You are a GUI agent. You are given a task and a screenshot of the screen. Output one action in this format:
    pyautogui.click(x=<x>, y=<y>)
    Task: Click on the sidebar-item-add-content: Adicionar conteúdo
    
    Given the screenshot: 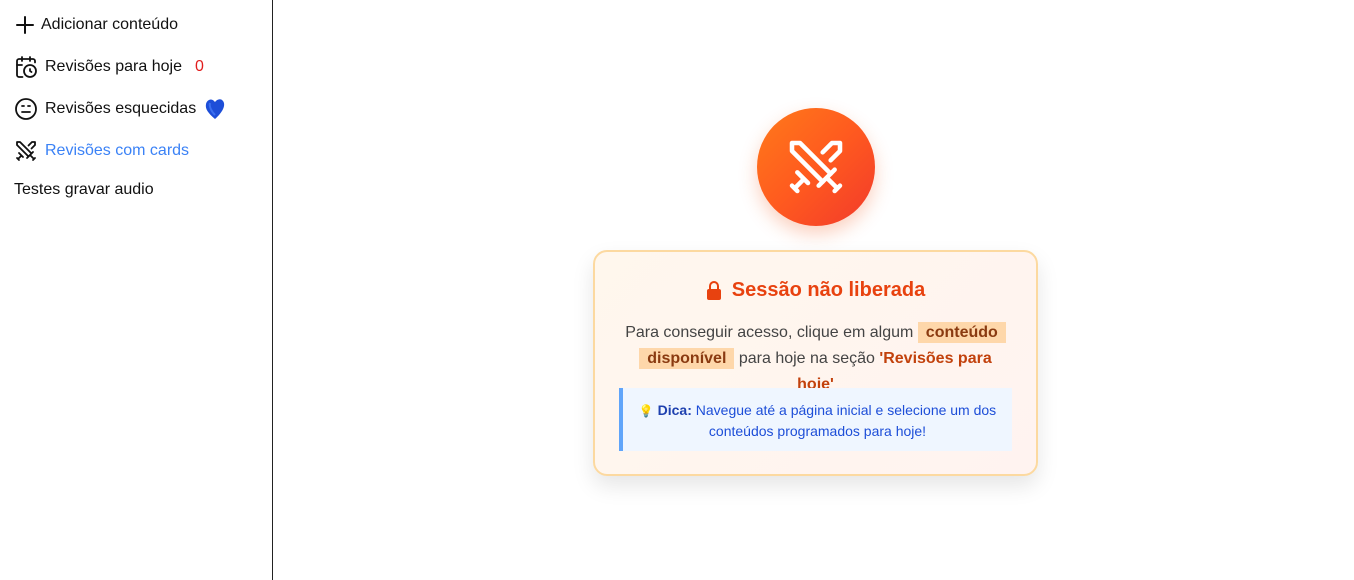 What is the action you would take?
    pyautogui.click(x=96, y=25)
    